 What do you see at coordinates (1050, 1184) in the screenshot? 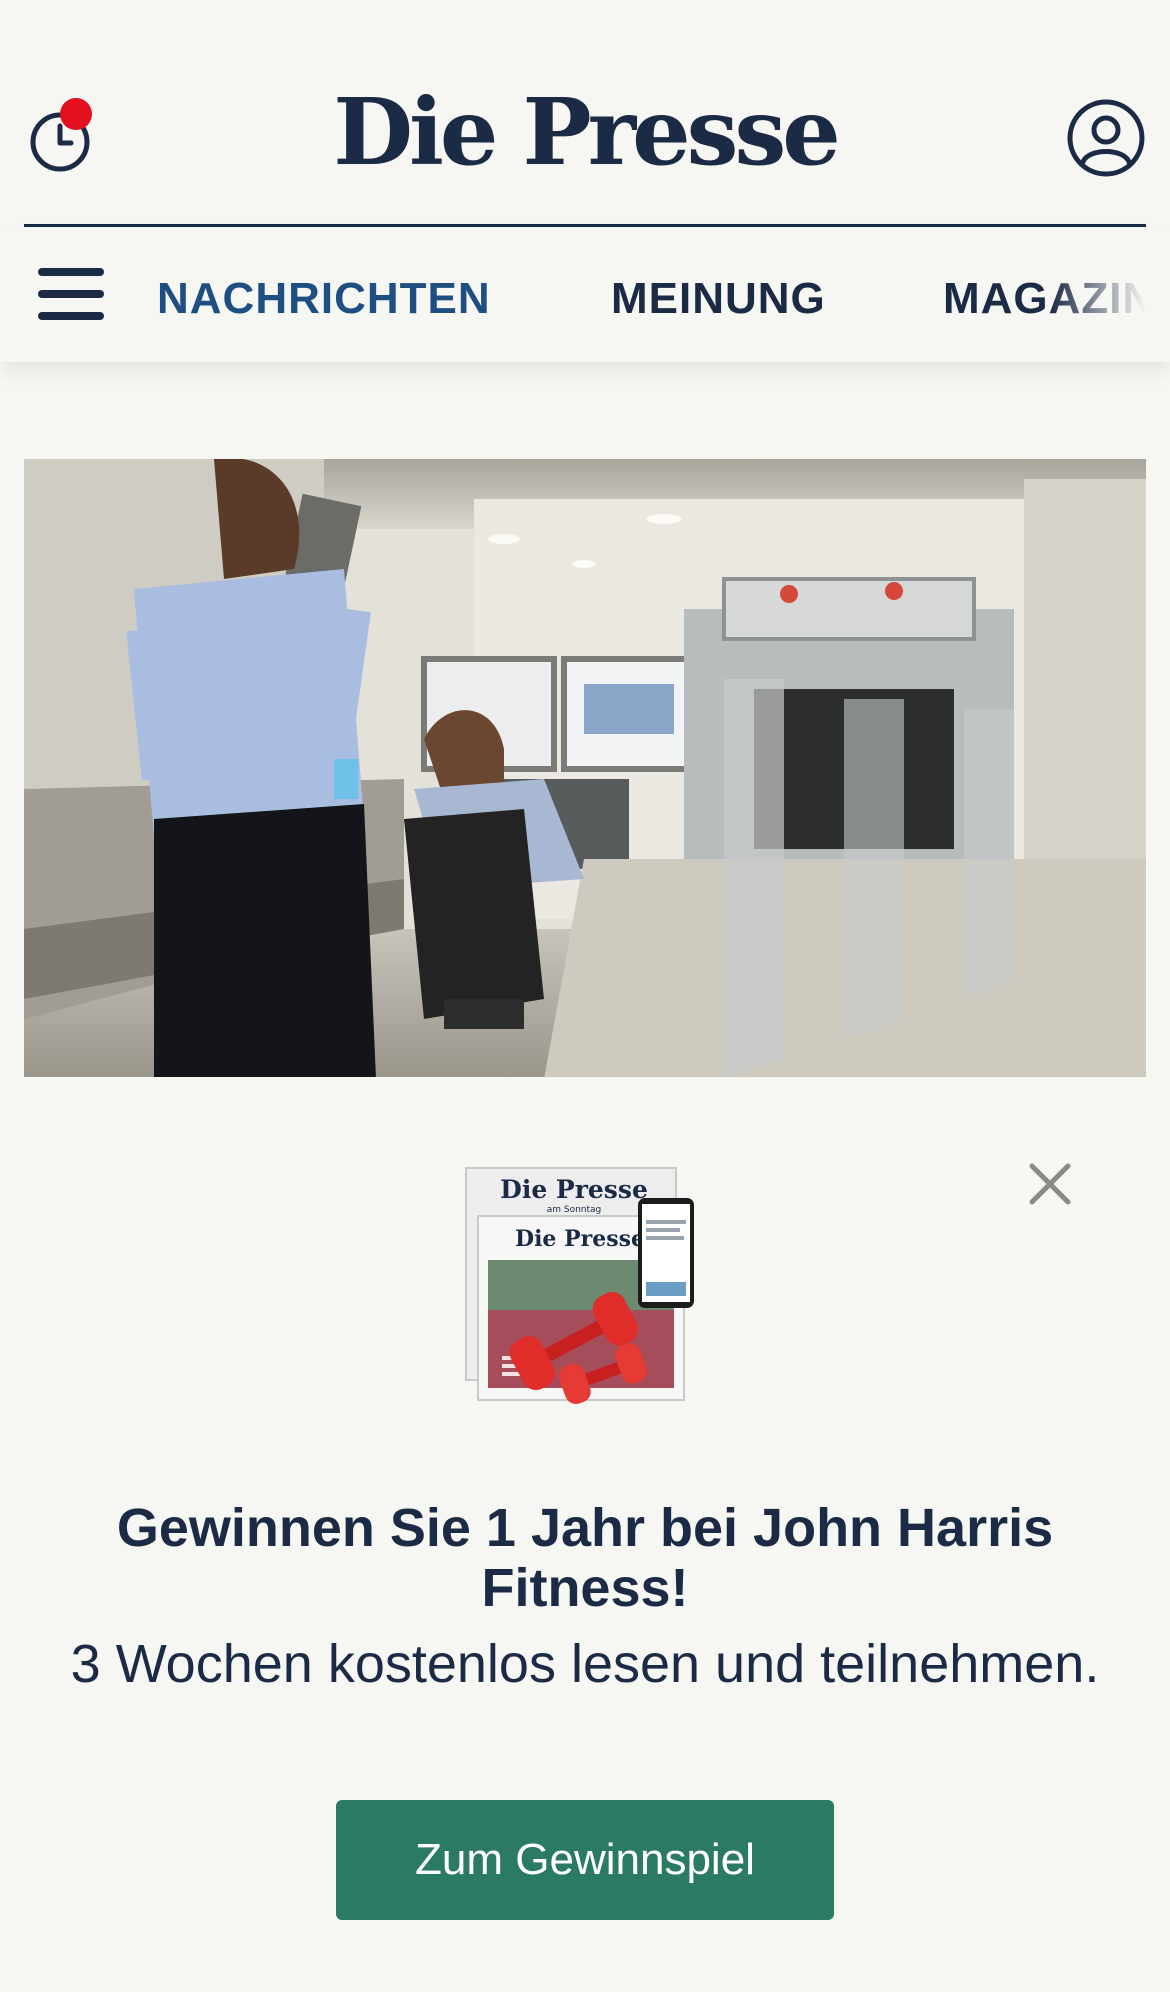
I see `close-icon` at bounding box center [1050, 1184].